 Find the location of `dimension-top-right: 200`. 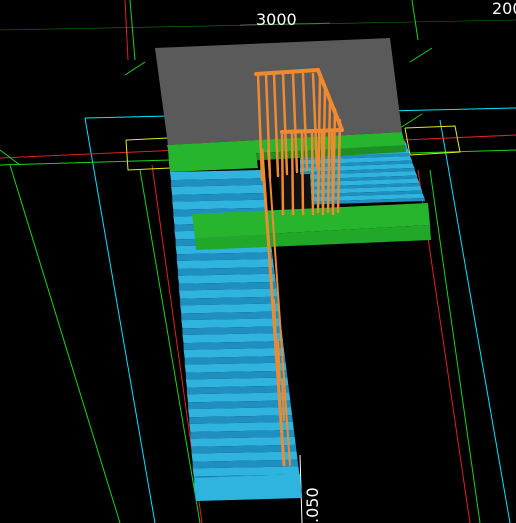

dimension-top-right: 200 is located at coordinates (504, 9).